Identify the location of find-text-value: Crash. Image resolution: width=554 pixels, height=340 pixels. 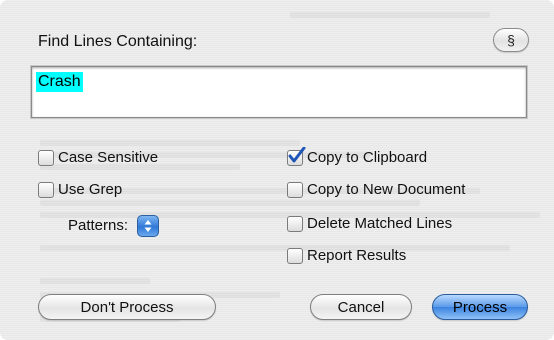
(59, 82).